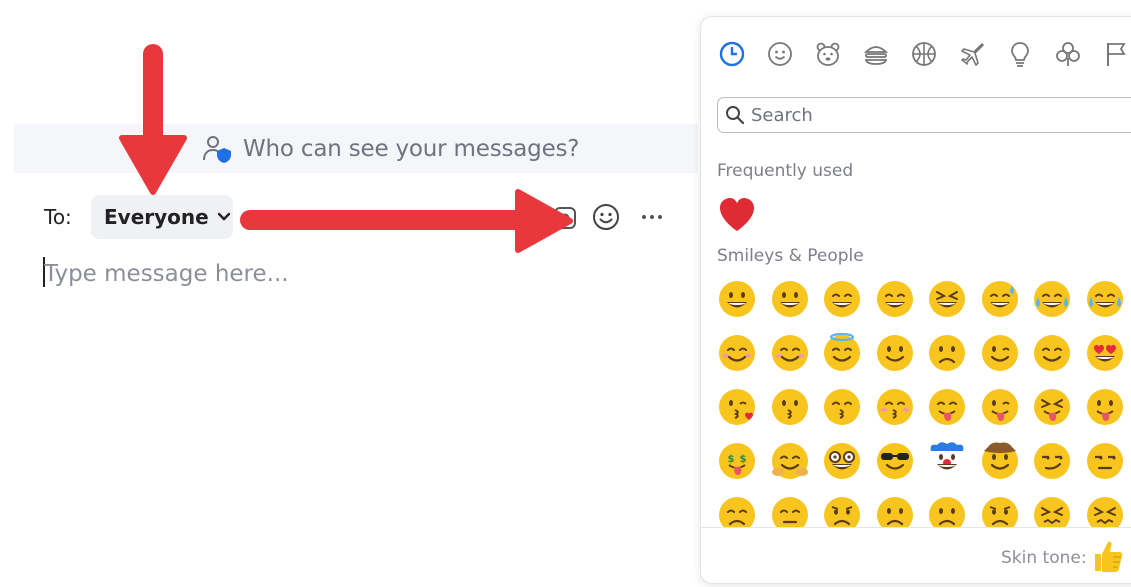  I want to click on emoji-stuck-out-tongue-closed-eyes, so click(1052, 407).